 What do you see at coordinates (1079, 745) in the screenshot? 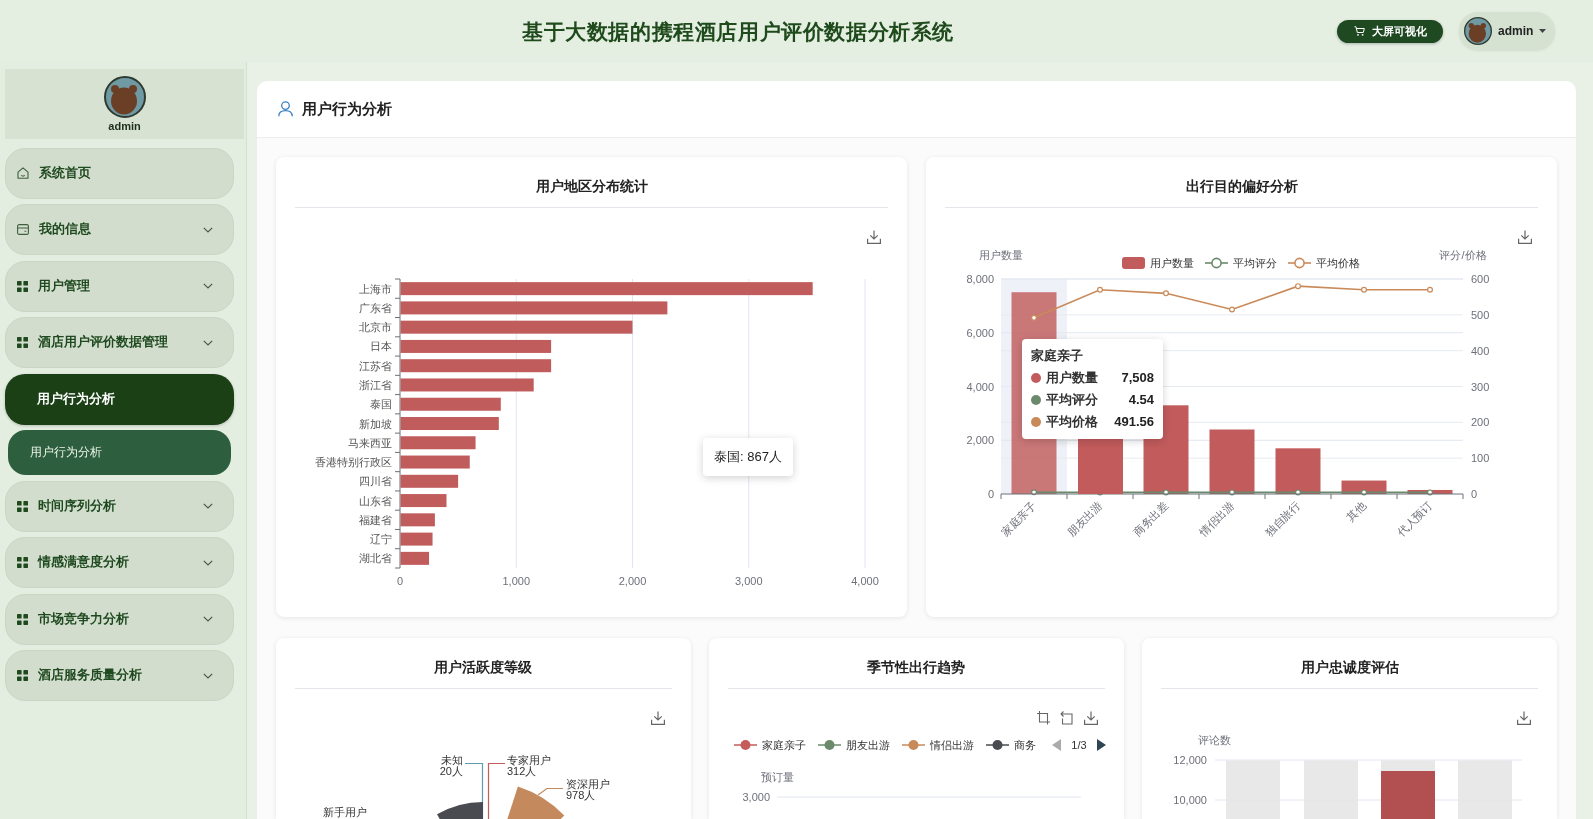
I see `page-indicator: 1/3` at bounding box center [1079, 745].